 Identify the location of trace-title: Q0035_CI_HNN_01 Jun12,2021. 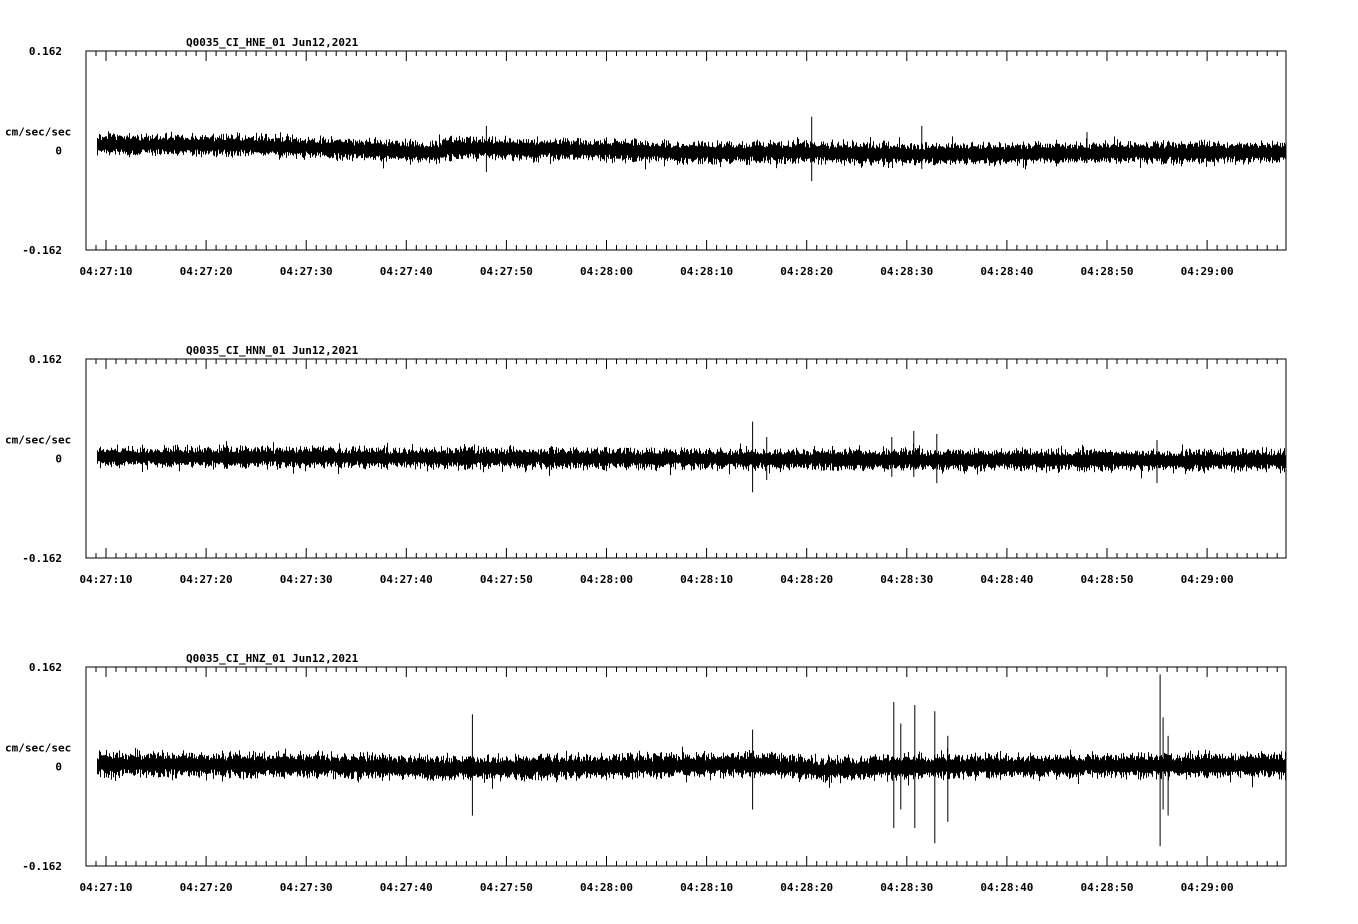
(272, 350).